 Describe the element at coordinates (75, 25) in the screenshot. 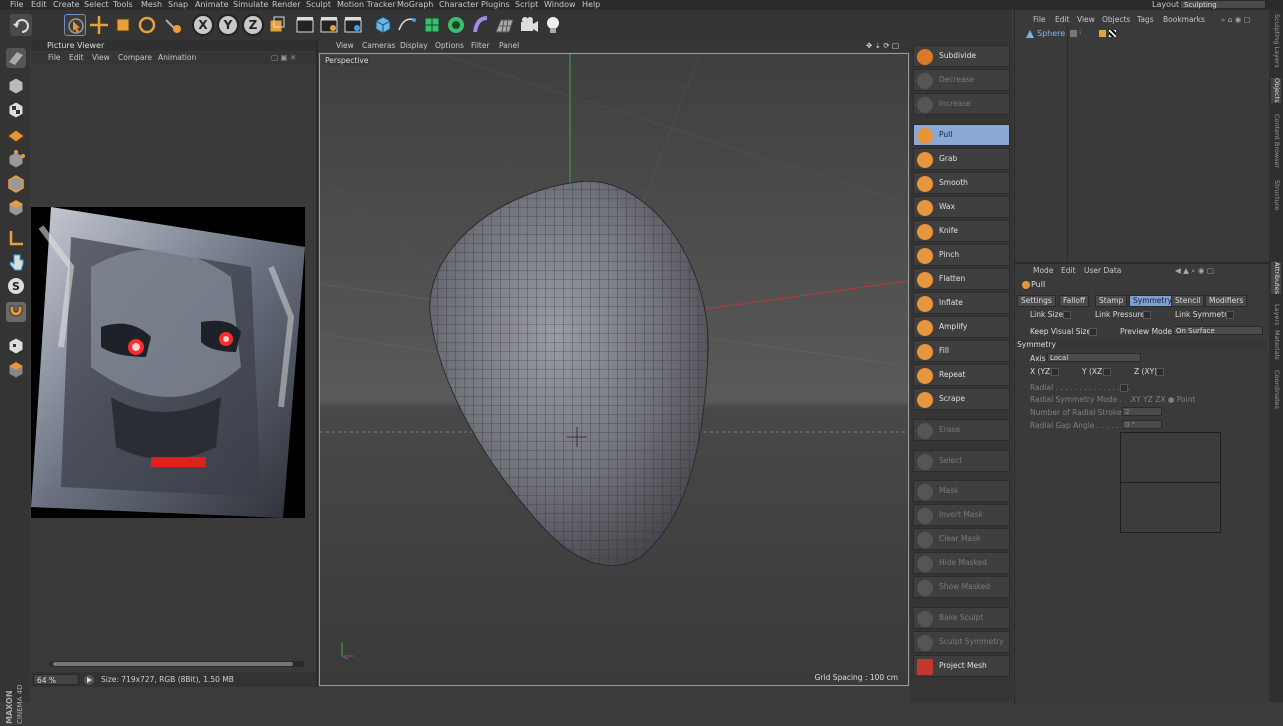

I see `live-selection-button` at that location.